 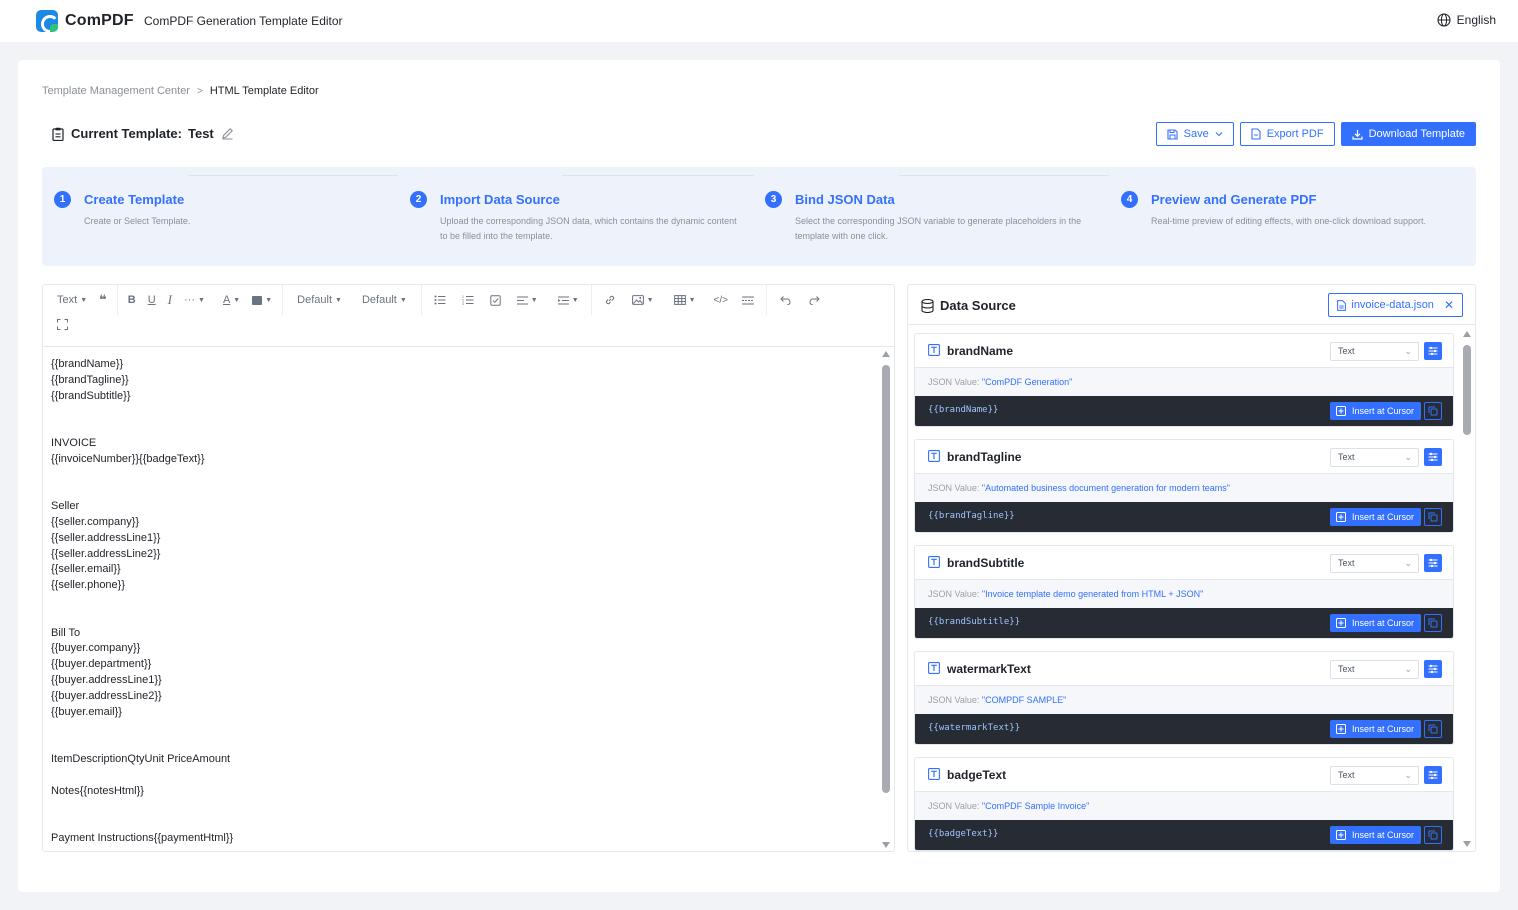 I want to click on editor-line: ItemDescriptionQtyUnit PriceAmount, so click(x=141, y=758).